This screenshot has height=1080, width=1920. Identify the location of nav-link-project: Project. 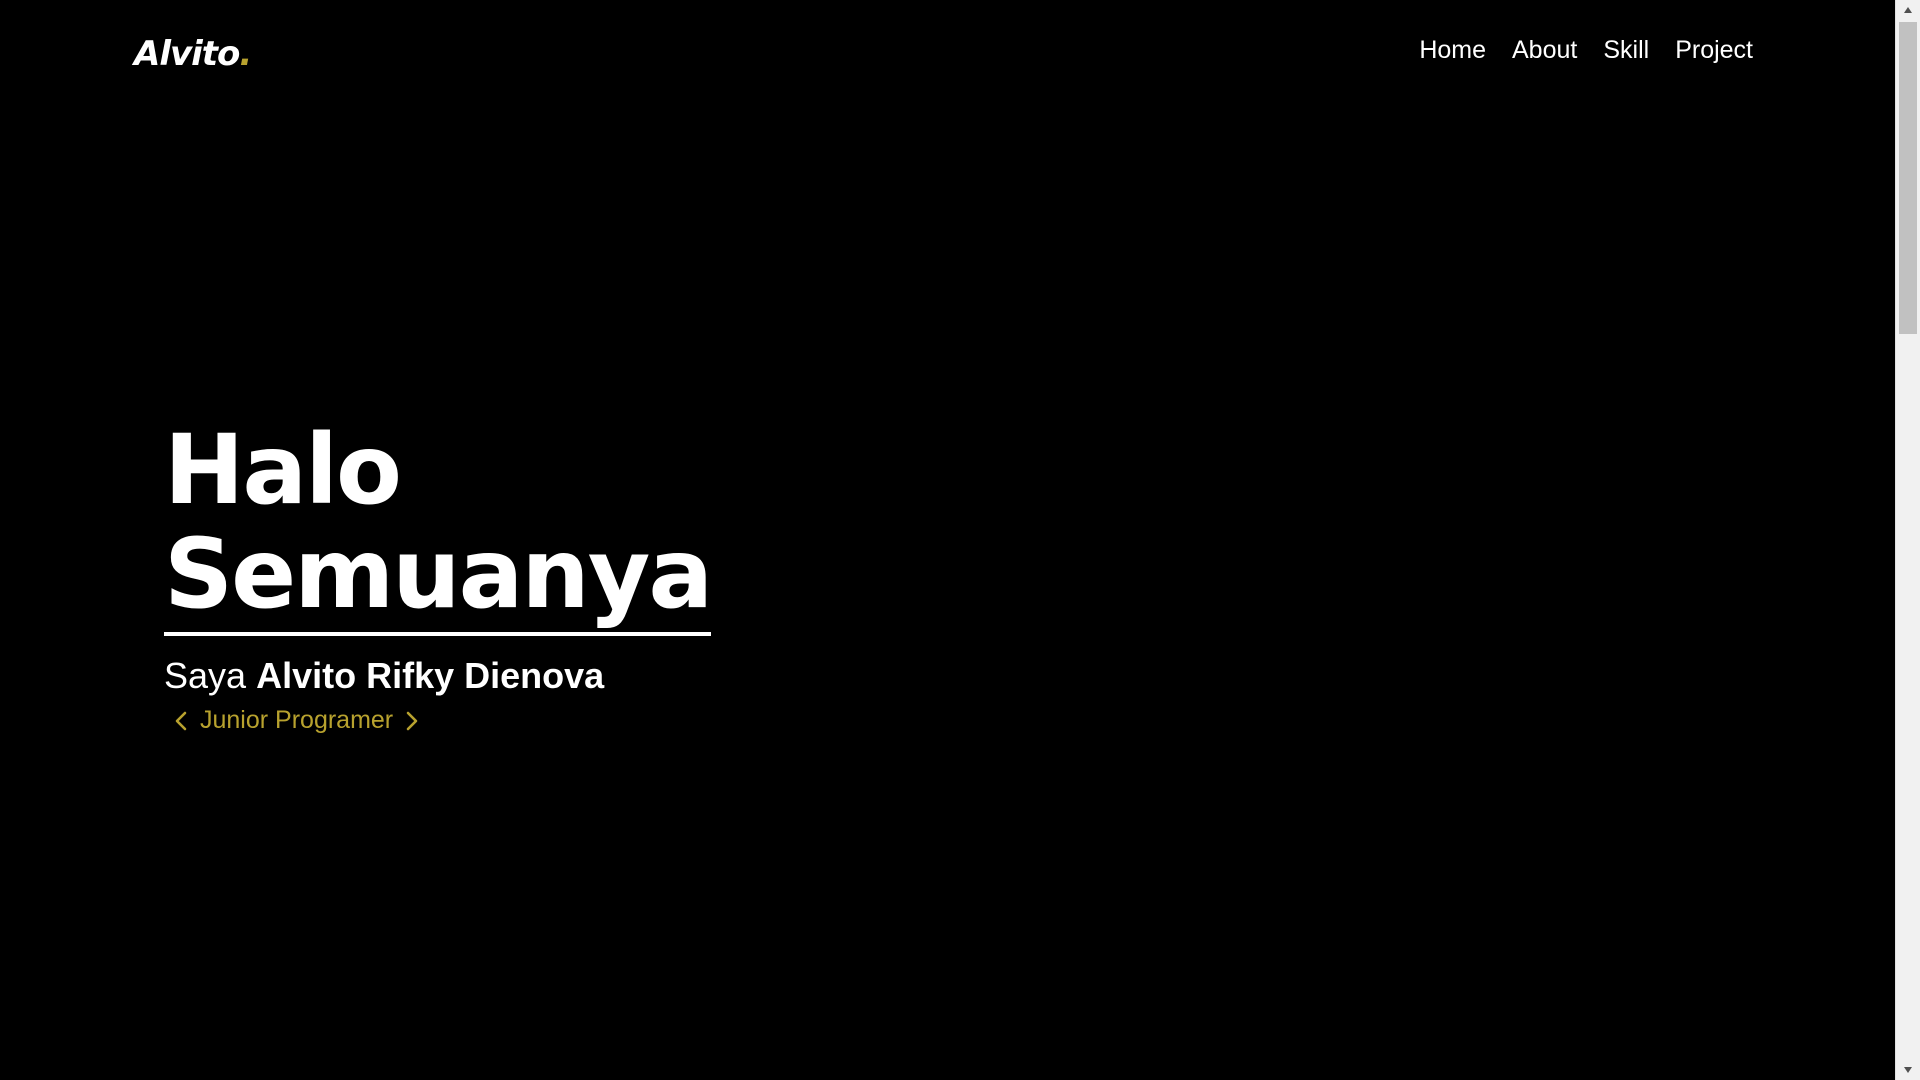
(1714, 50).